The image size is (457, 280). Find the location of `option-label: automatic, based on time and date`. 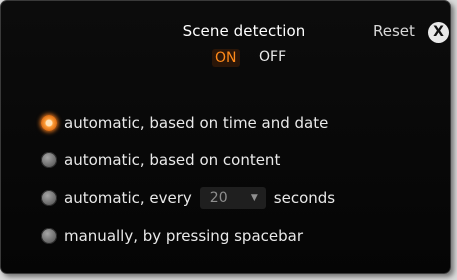

option-label: automatic, based on time and date is located at coordinates (196, 123).